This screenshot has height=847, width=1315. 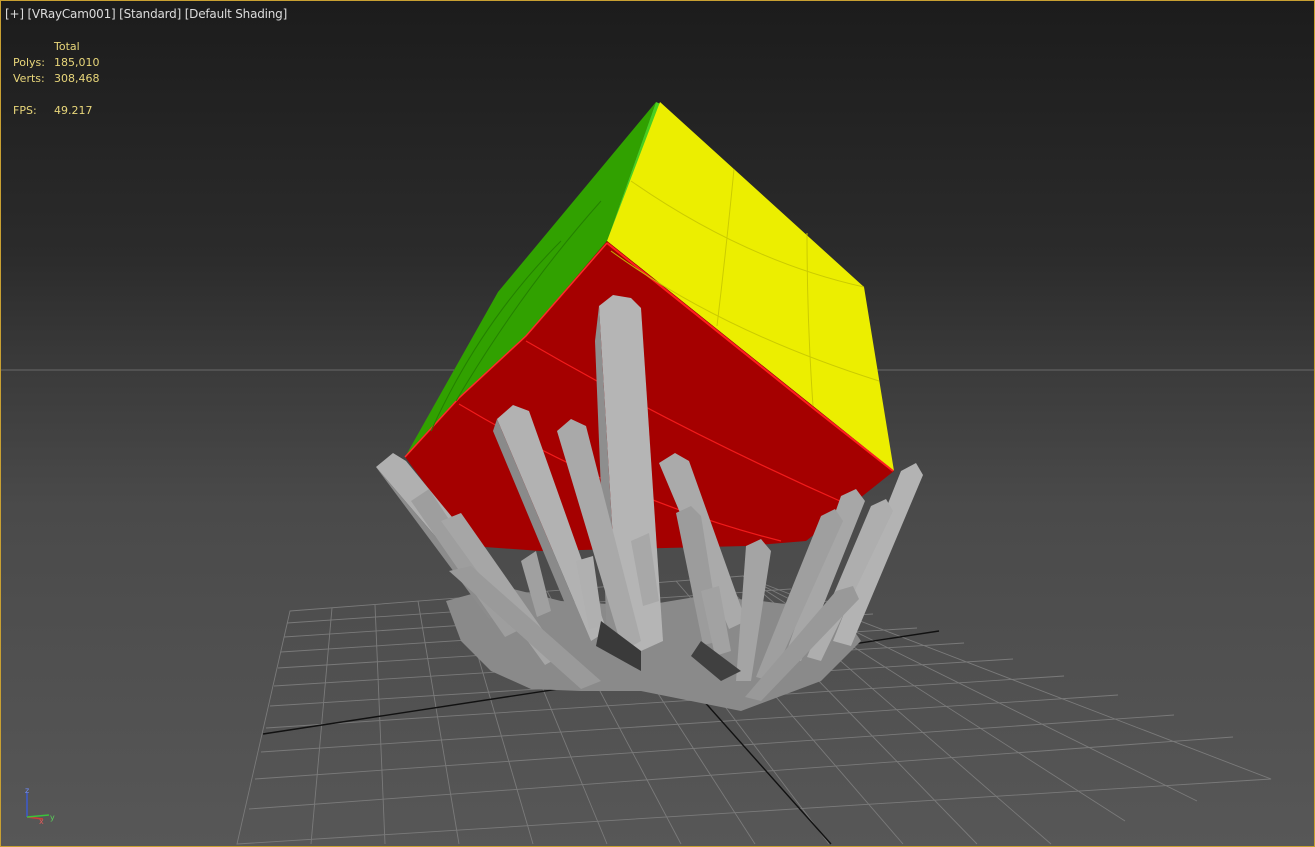 I want to click on viewport-mode-menu: [Standard], so click(x=150, y=14).